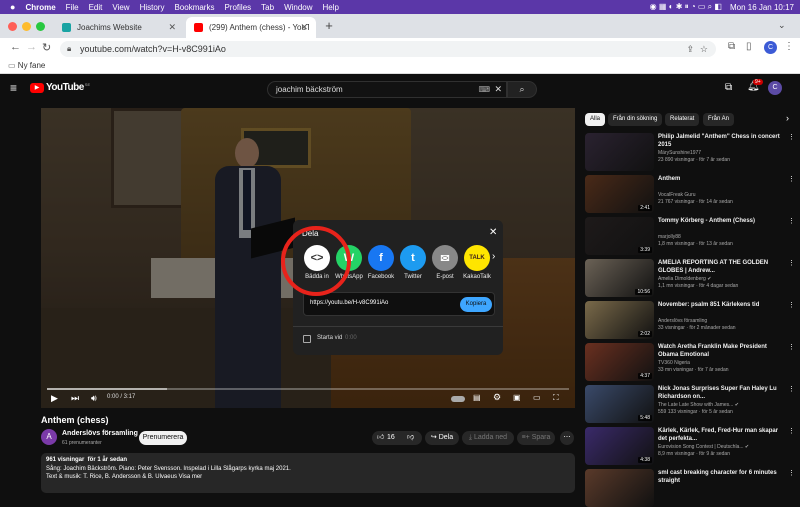 This screenshot has width=800, height=507. Describe the element at coordinates (331, 7) in the screenshot. I see `menu-help: Help` at that location.